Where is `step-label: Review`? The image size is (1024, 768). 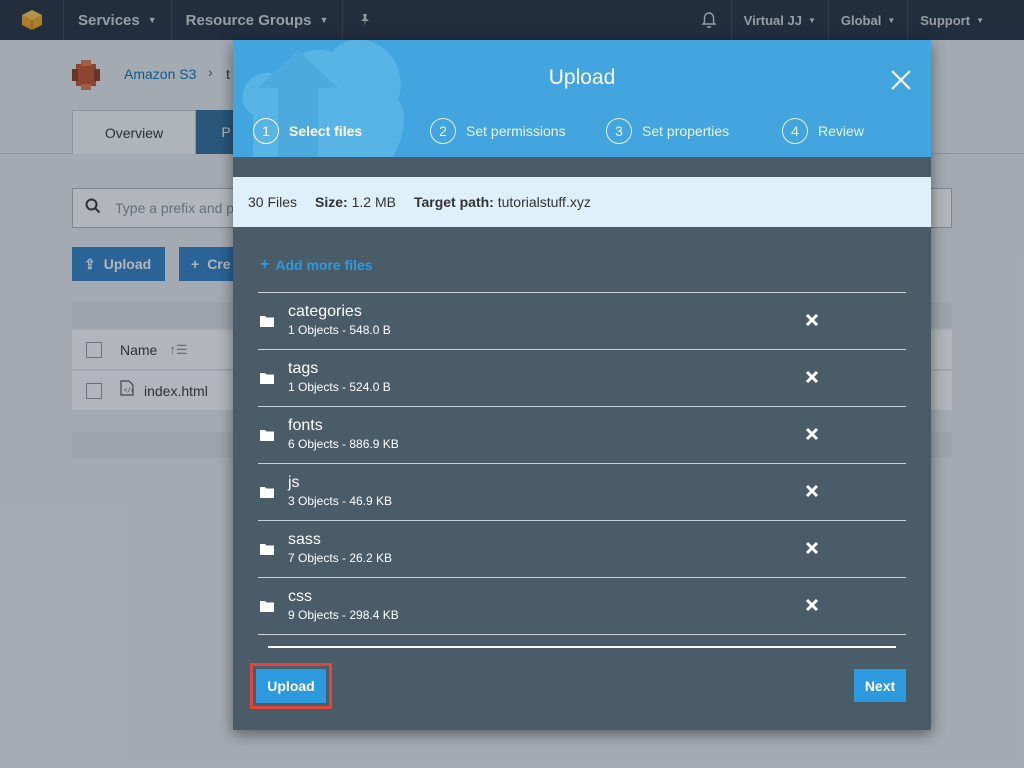
step-label: Review is located at coordinates (841, 131).